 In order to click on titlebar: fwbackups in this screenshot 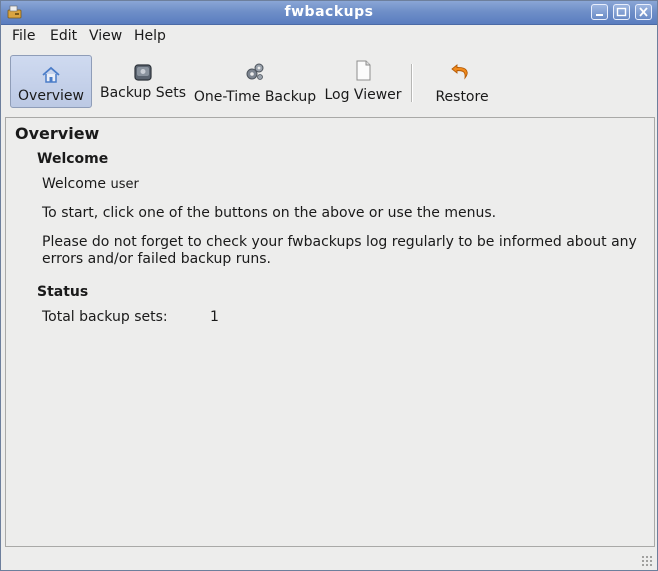, I will do `click(329, 13)`.